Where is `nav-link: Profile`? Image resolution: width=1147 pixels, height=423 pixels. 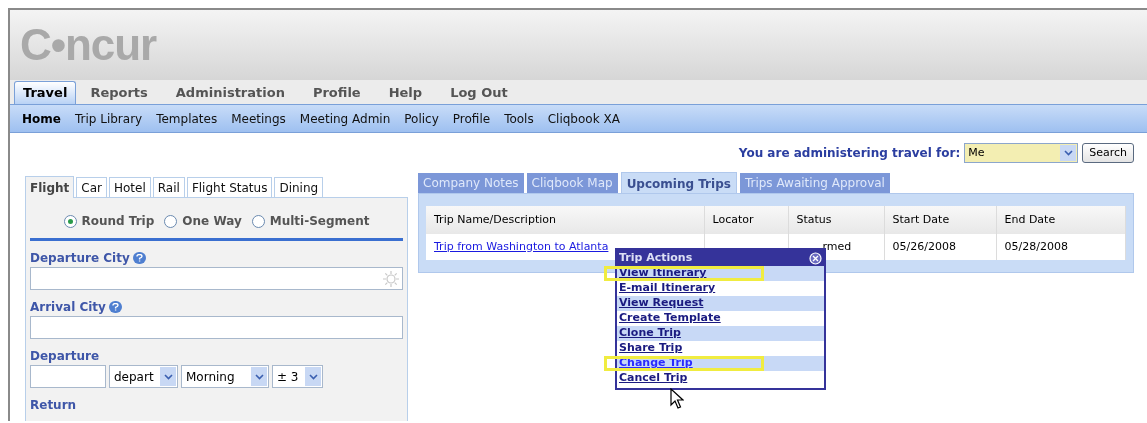
nav-link: Profile is located at coordinates (471, 118).